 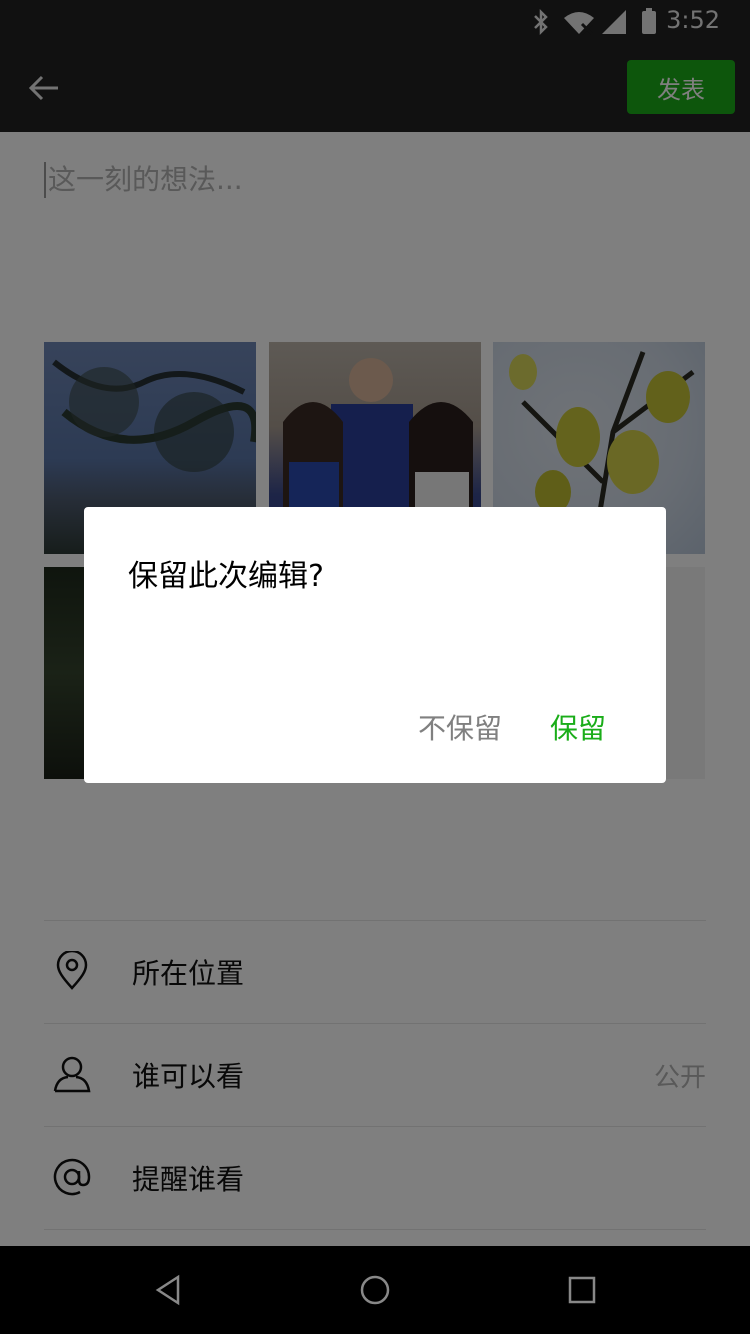 I want to click on system-nav-bar, so click(x=375, y=1290).